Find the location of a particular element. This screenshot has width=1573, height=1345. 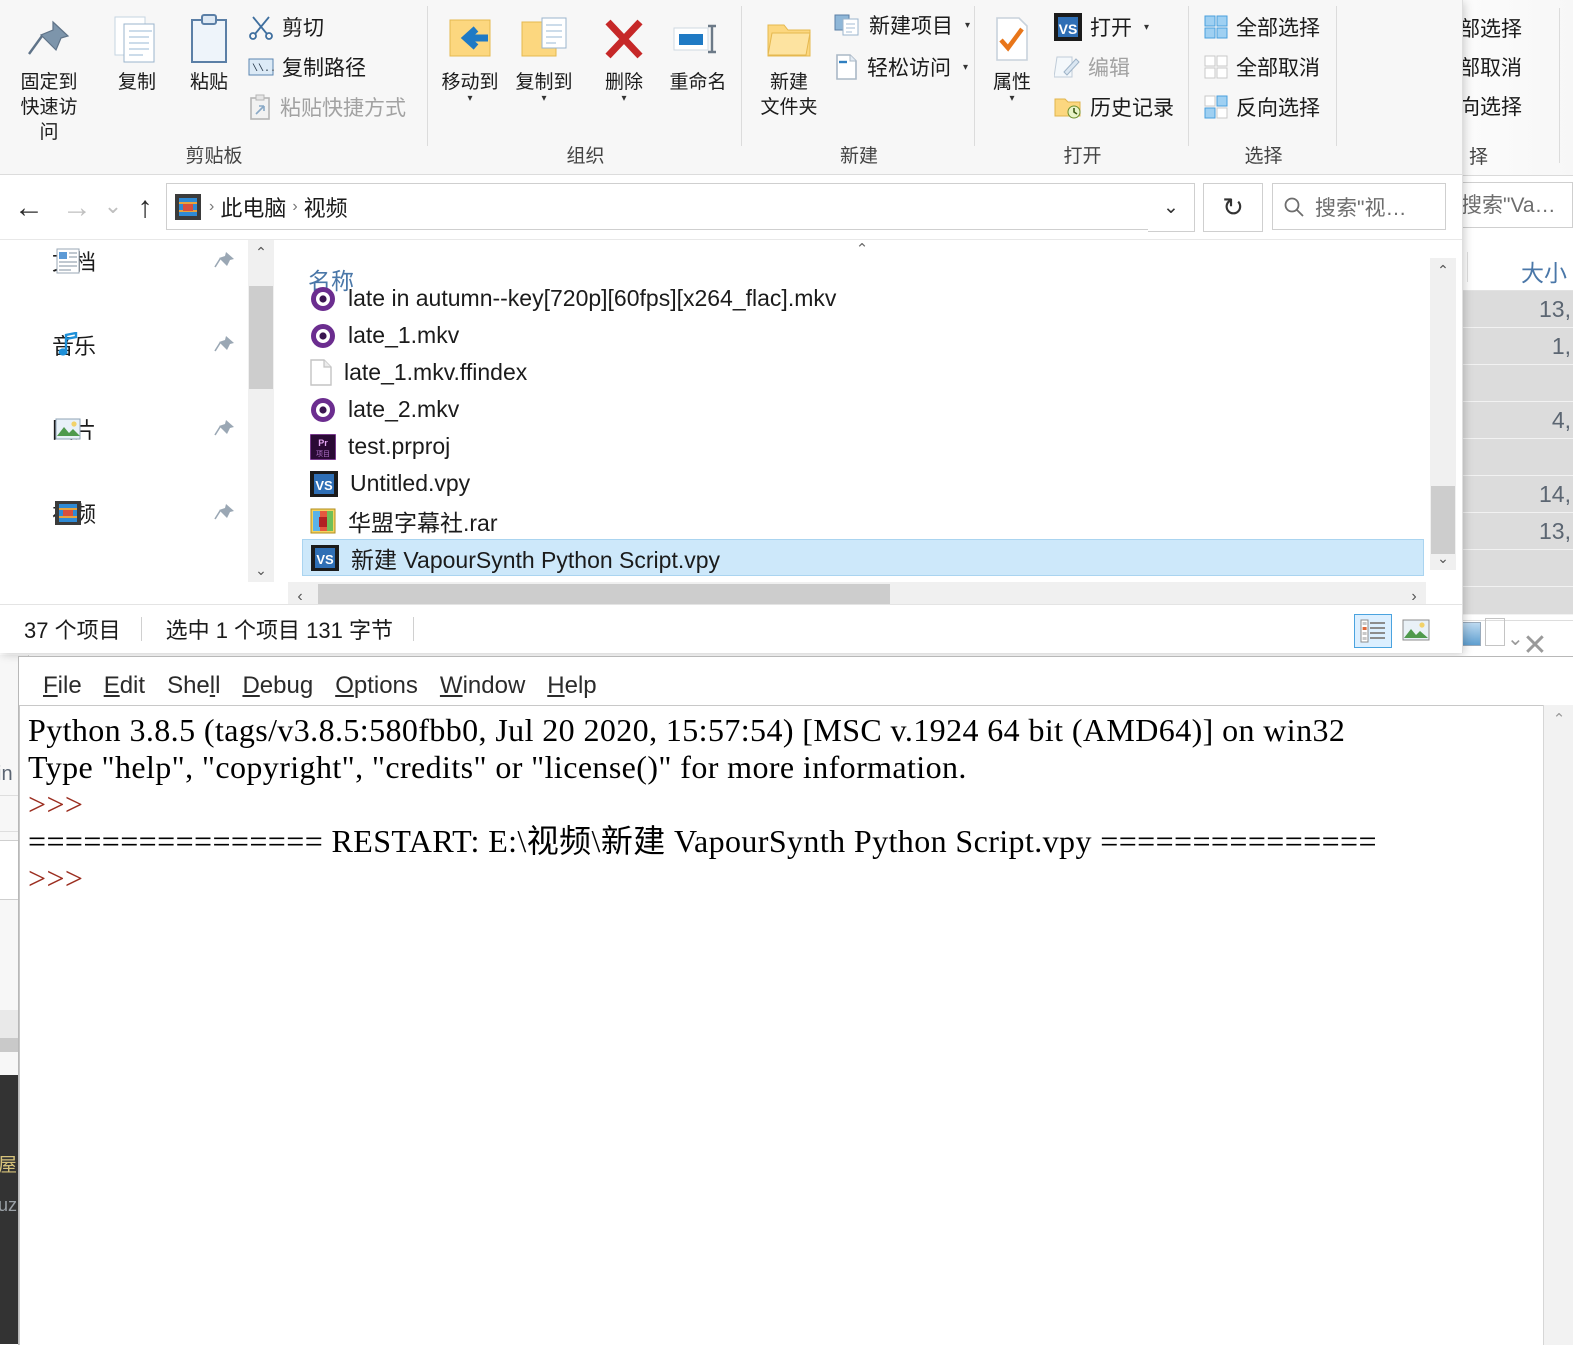

new-folder-button: 新建 文件夹 is located at coordinates (789, 64).